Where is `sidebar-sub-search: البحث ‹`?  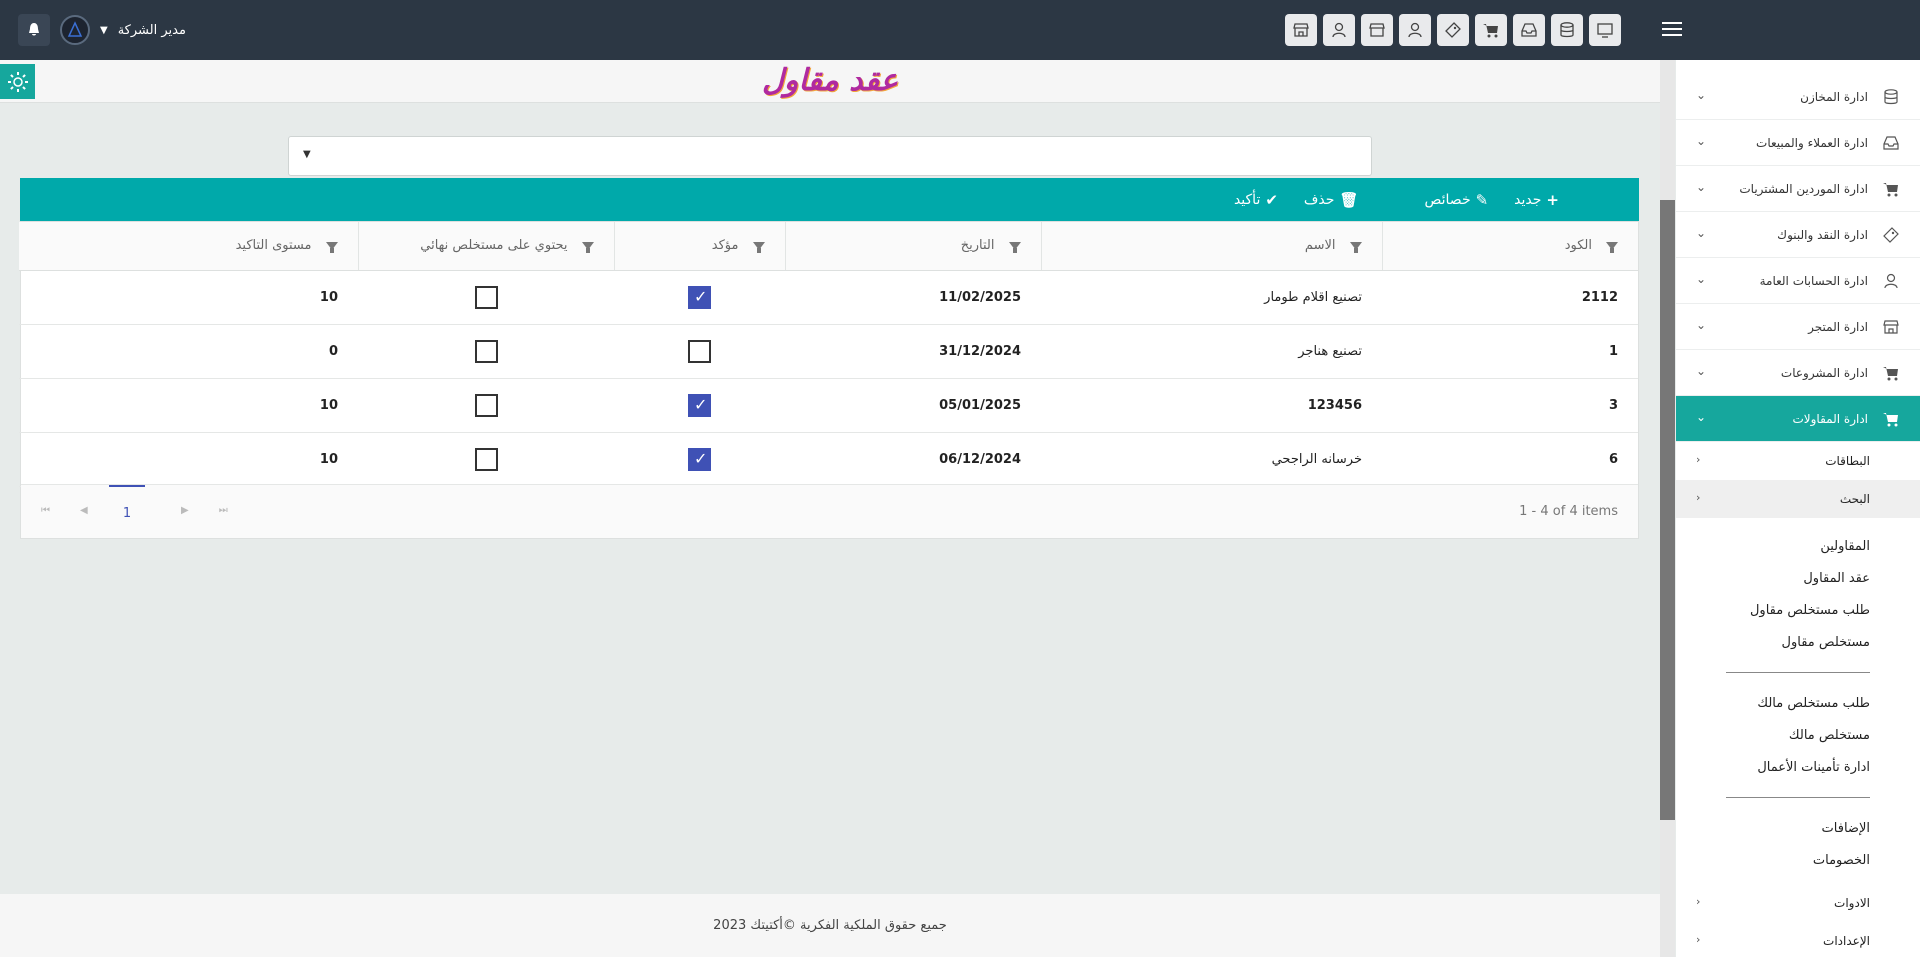
sidebar-sub-search: البحث ‹ is located at coordinates (1798, 499).